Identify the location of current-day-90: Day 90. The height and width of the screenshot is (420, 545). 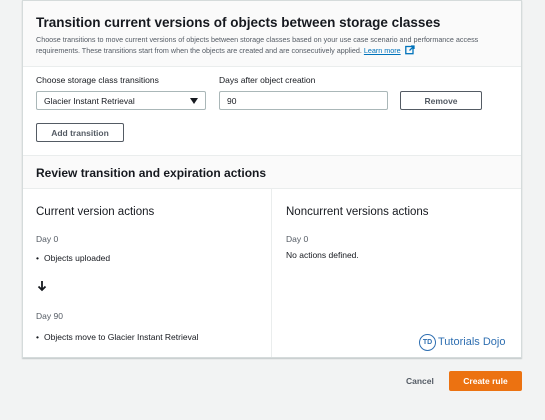
(49, 316).